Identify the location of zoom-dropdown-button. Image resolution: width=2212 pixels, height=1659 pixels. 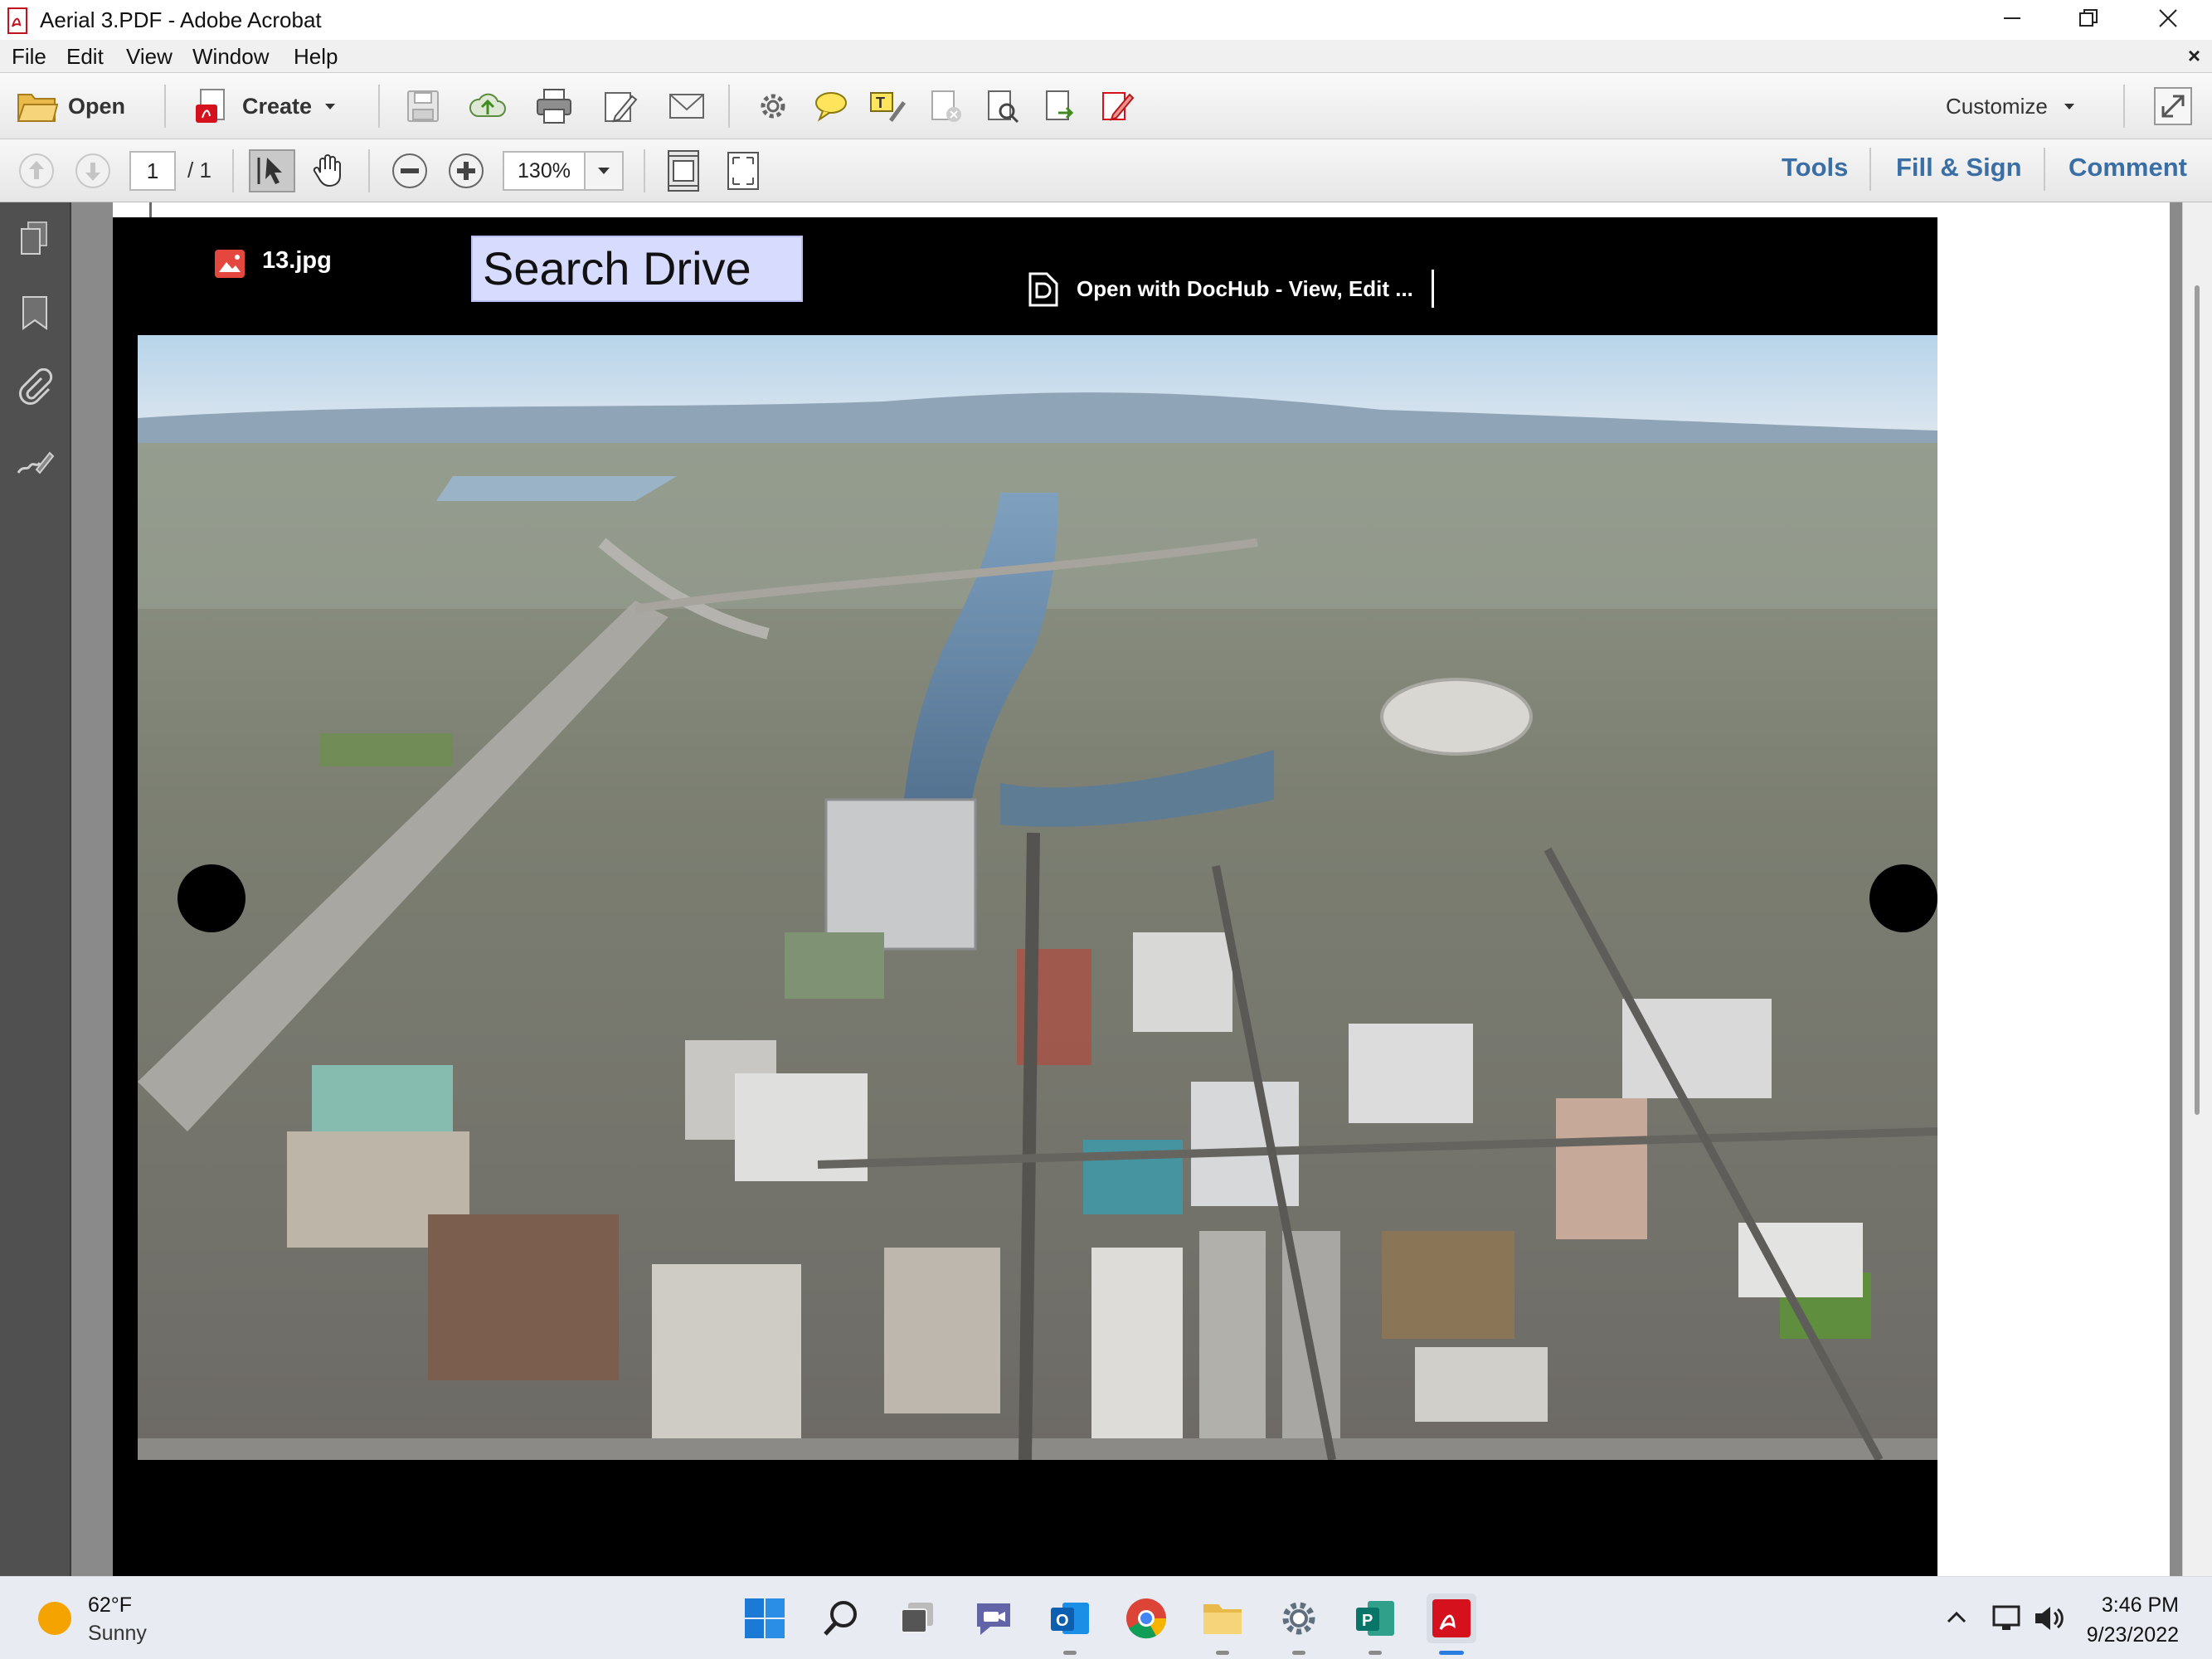
(604, 171).